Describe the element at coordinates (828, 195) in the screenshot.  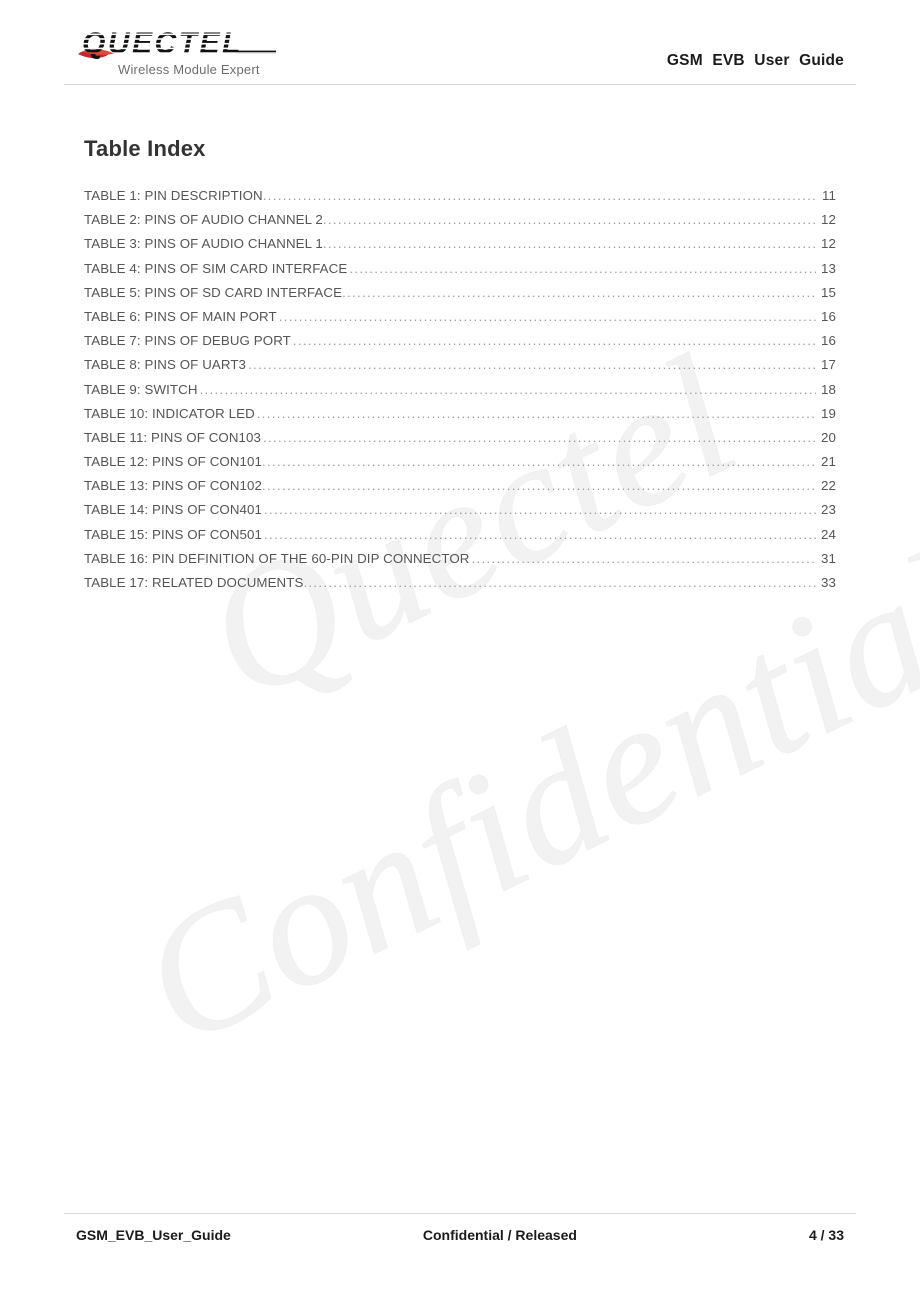
I see `toc-entry-page: 11` at that location.